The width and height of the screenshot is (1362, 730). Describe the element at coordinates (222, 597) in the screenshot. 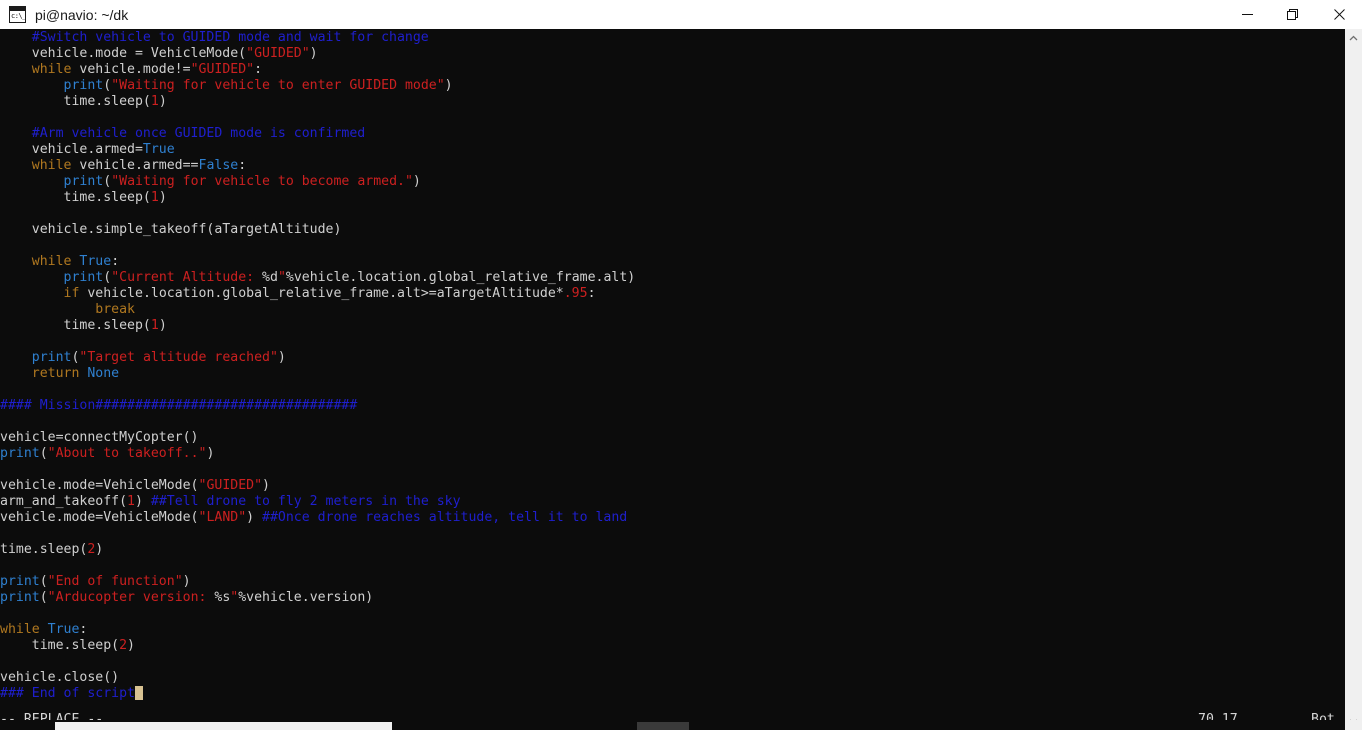

I see `code-token: %s` at that location.